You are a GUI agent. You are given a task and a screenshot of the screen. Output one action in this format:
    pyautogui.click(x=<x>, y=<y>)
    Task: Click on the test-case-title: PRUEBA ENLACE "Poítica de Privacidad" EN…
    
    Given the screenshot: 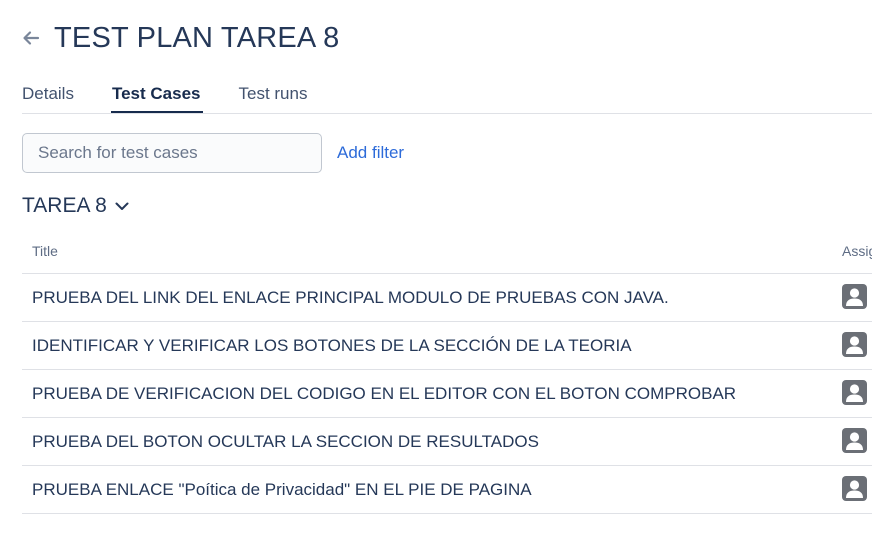 What is the action you would take?
    pyautogui.click(x=282, y=490)
    